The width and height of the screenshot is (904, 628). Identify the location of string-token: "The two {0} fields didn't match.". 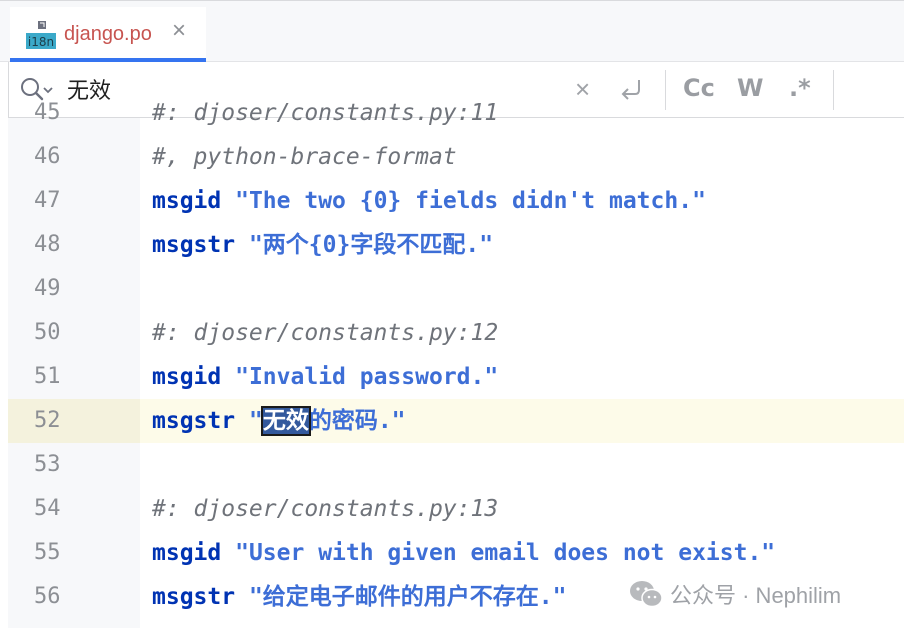
(470, 201).